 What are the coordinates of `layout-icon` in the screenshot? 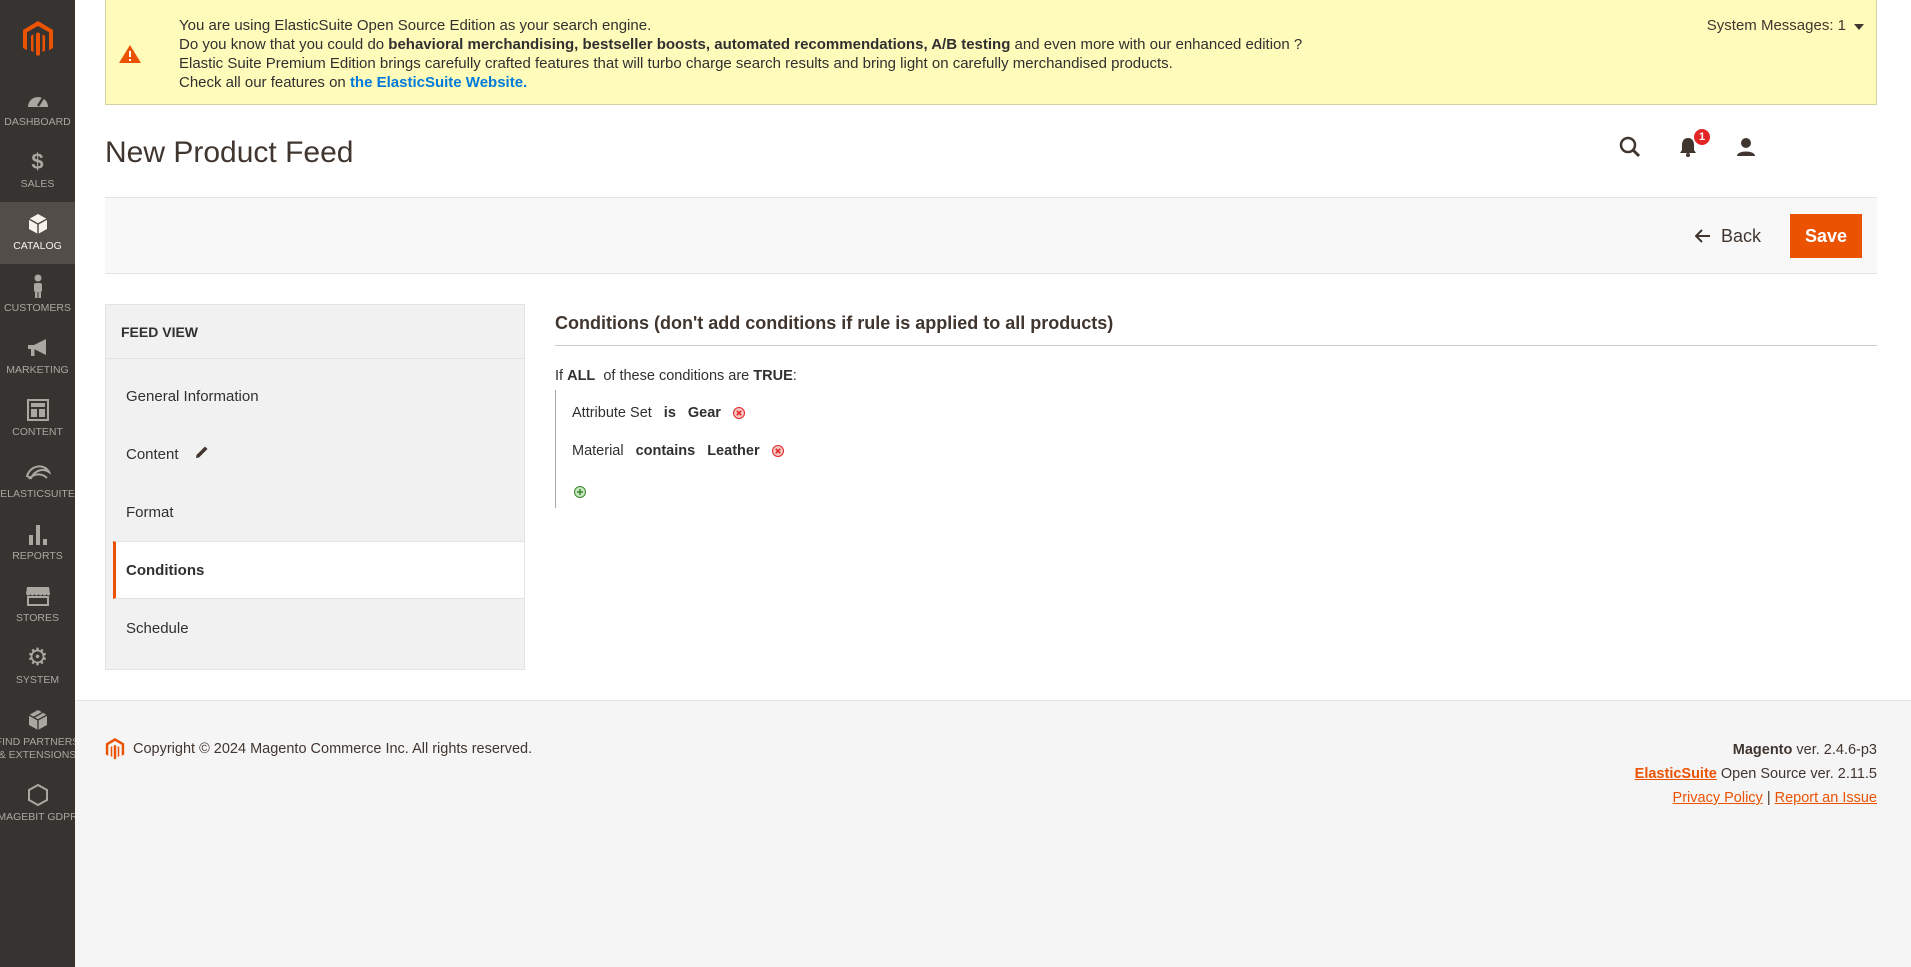 It's located at (37, 409).